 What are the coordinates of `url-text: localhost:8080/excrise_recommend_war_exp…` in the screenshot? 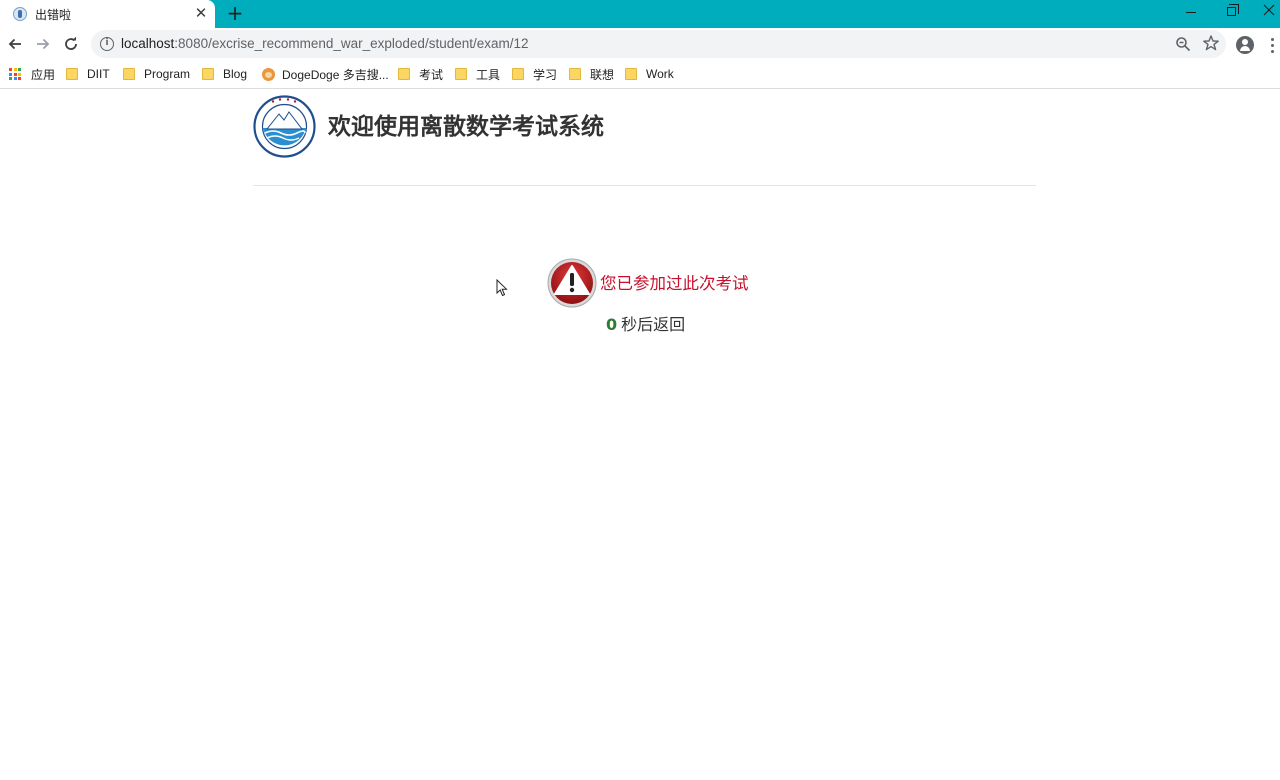 It's located at (325, 43).